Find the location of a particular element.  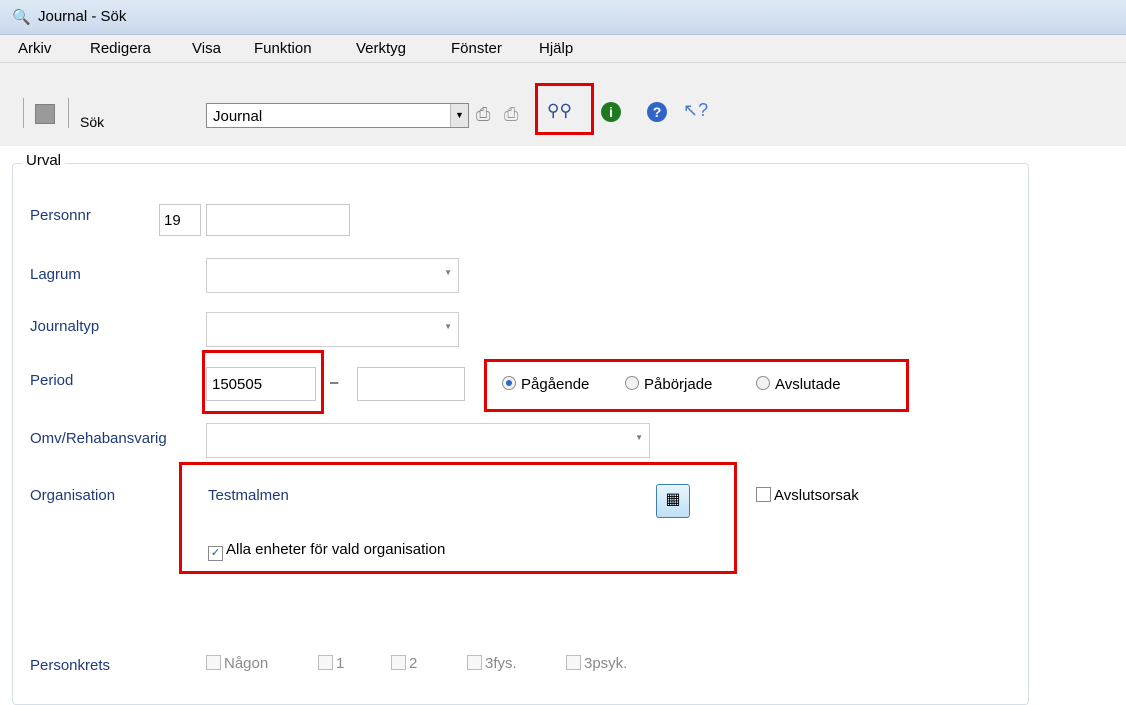

group-title: Urval is located at coordinates (44, 160).